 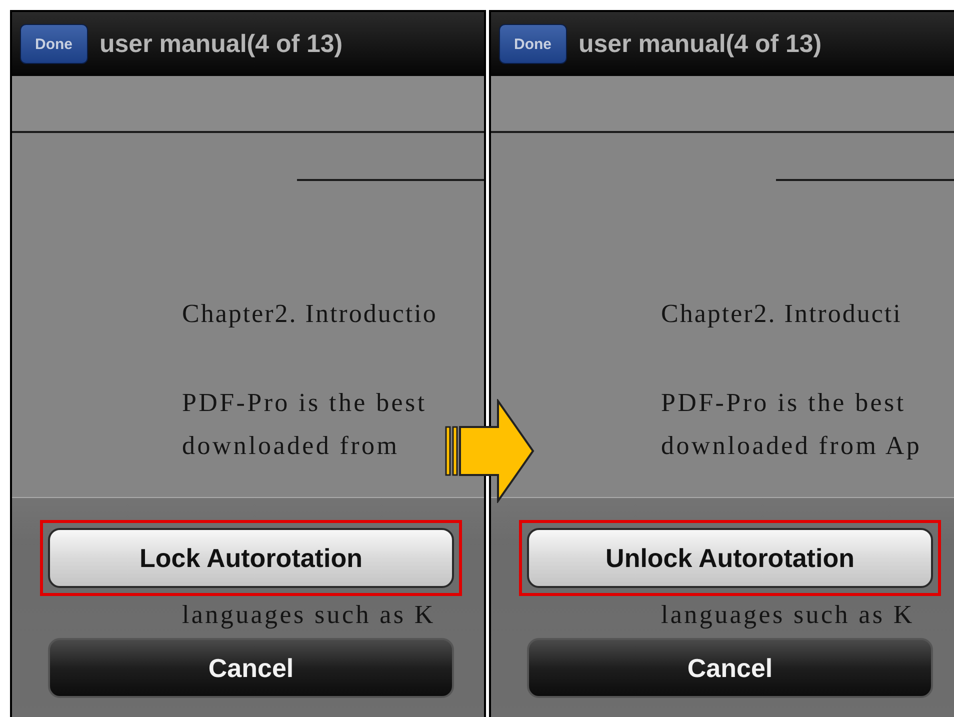 What do you see at coordinates (730, 558) in the screenshot?
I see `autorotation-button: Unlock Autorotation` at bounding box center [730, 558].